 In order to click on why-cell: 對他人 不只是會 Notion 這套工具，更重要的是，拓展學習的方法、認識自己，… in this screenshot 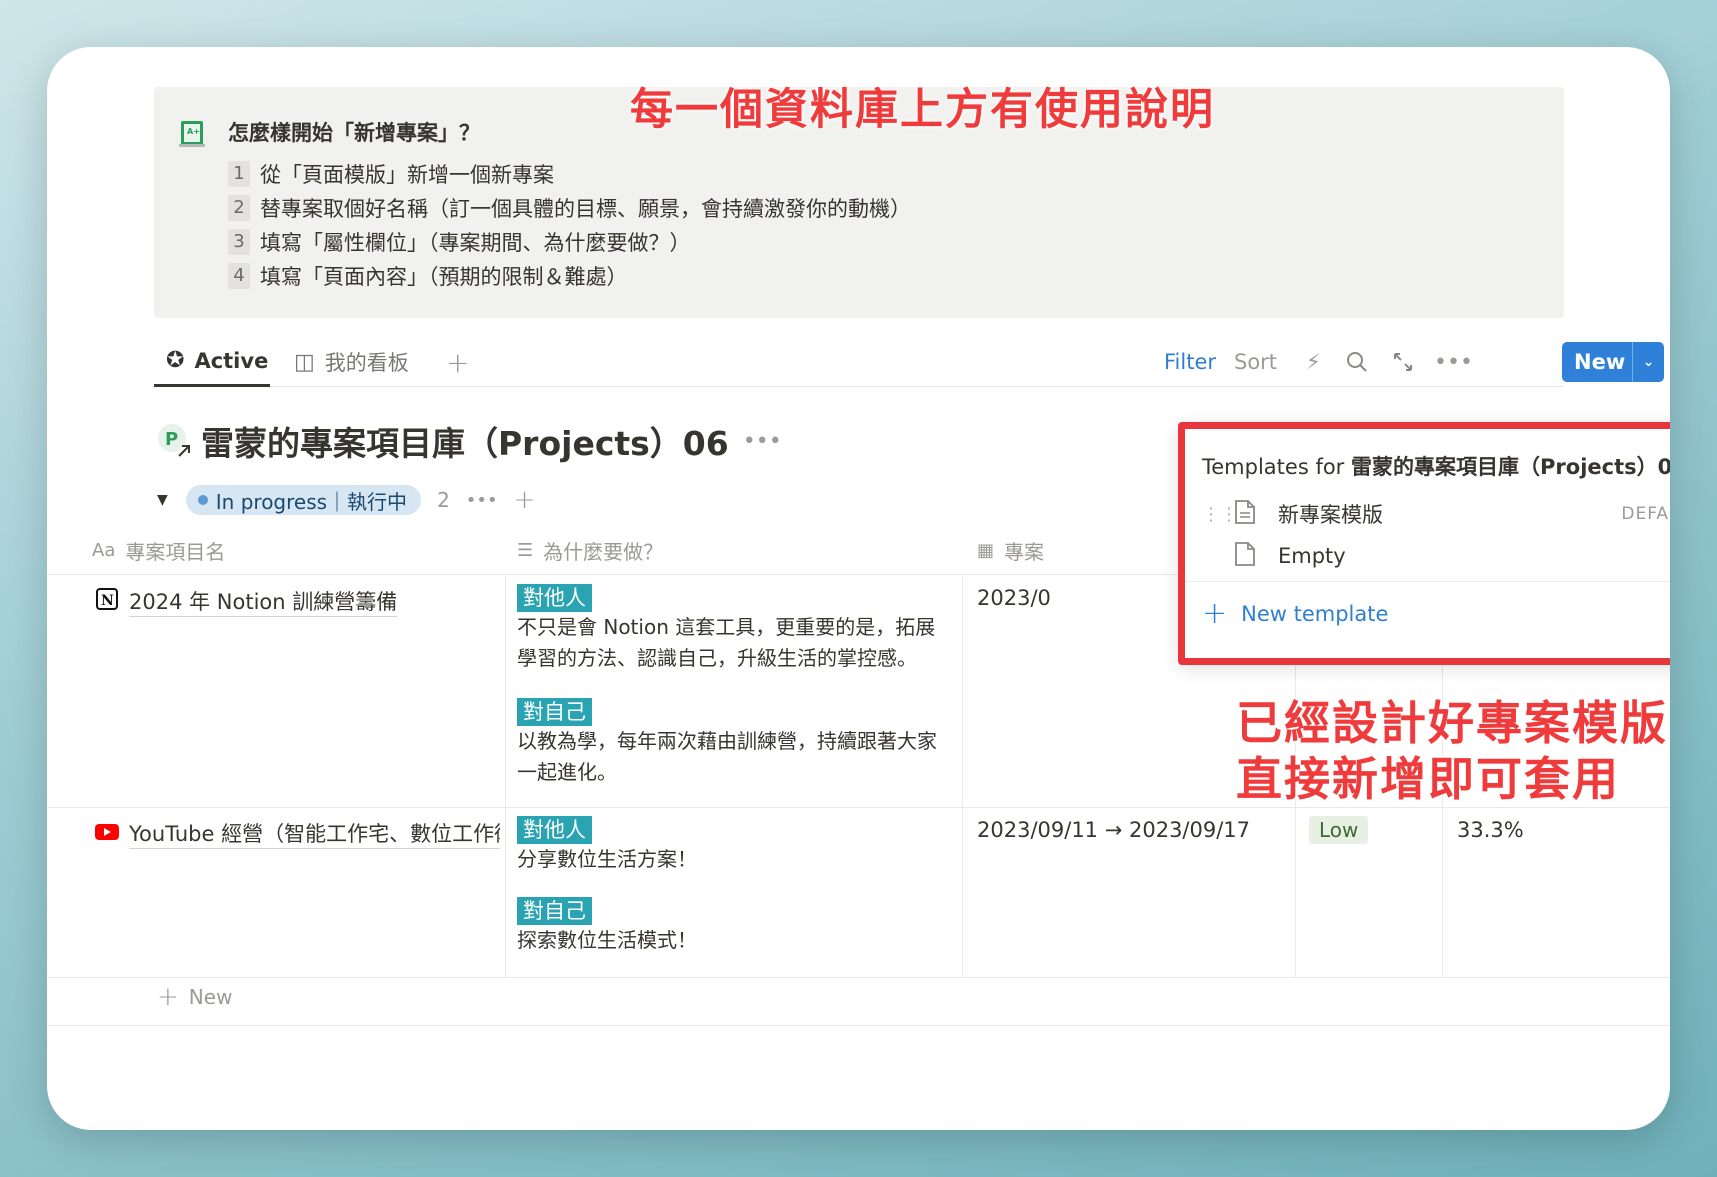, I will do `click(734, 686)`.